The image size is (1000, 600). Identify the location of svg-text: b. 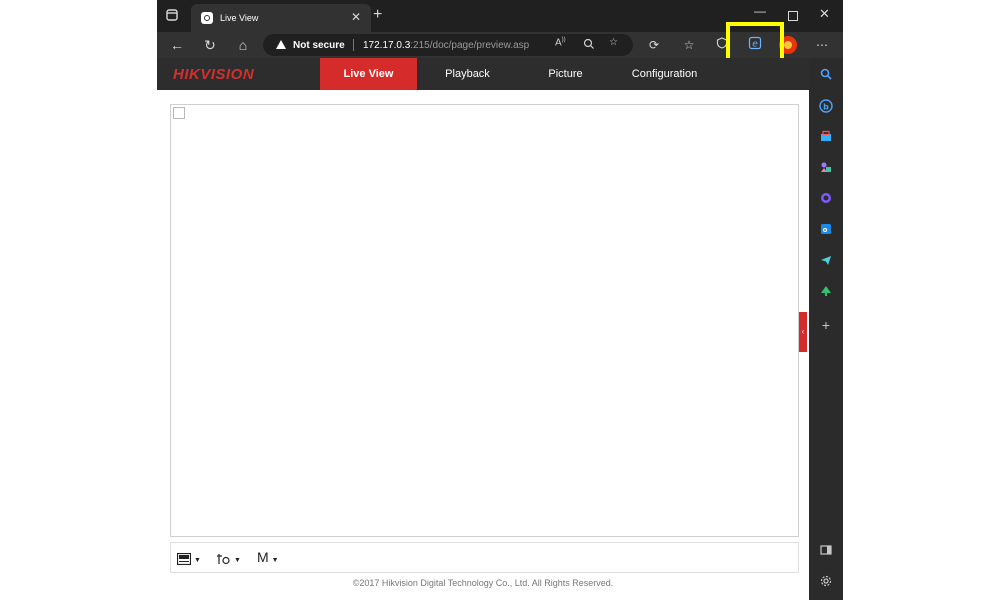
(826, 107).